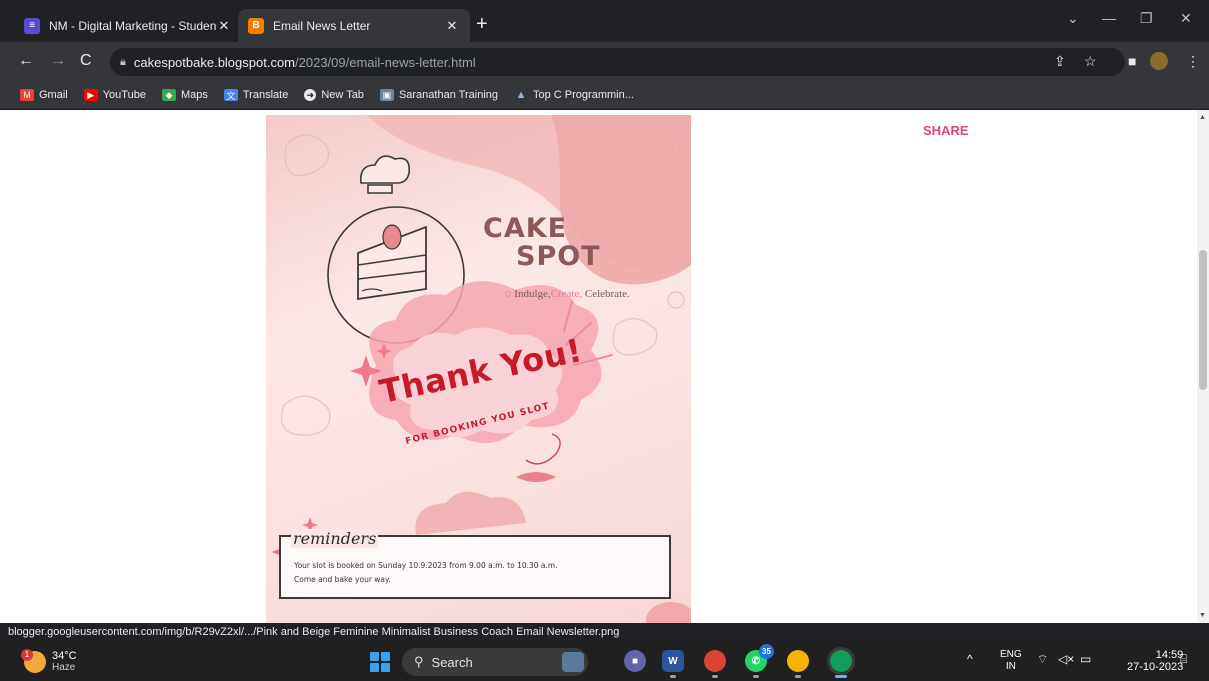 The height and width of the screenshot is (681, 1209). Describe the element at coordinates (90, 95) in the screenshot. I see `youtube-icon: ▶` at that location.